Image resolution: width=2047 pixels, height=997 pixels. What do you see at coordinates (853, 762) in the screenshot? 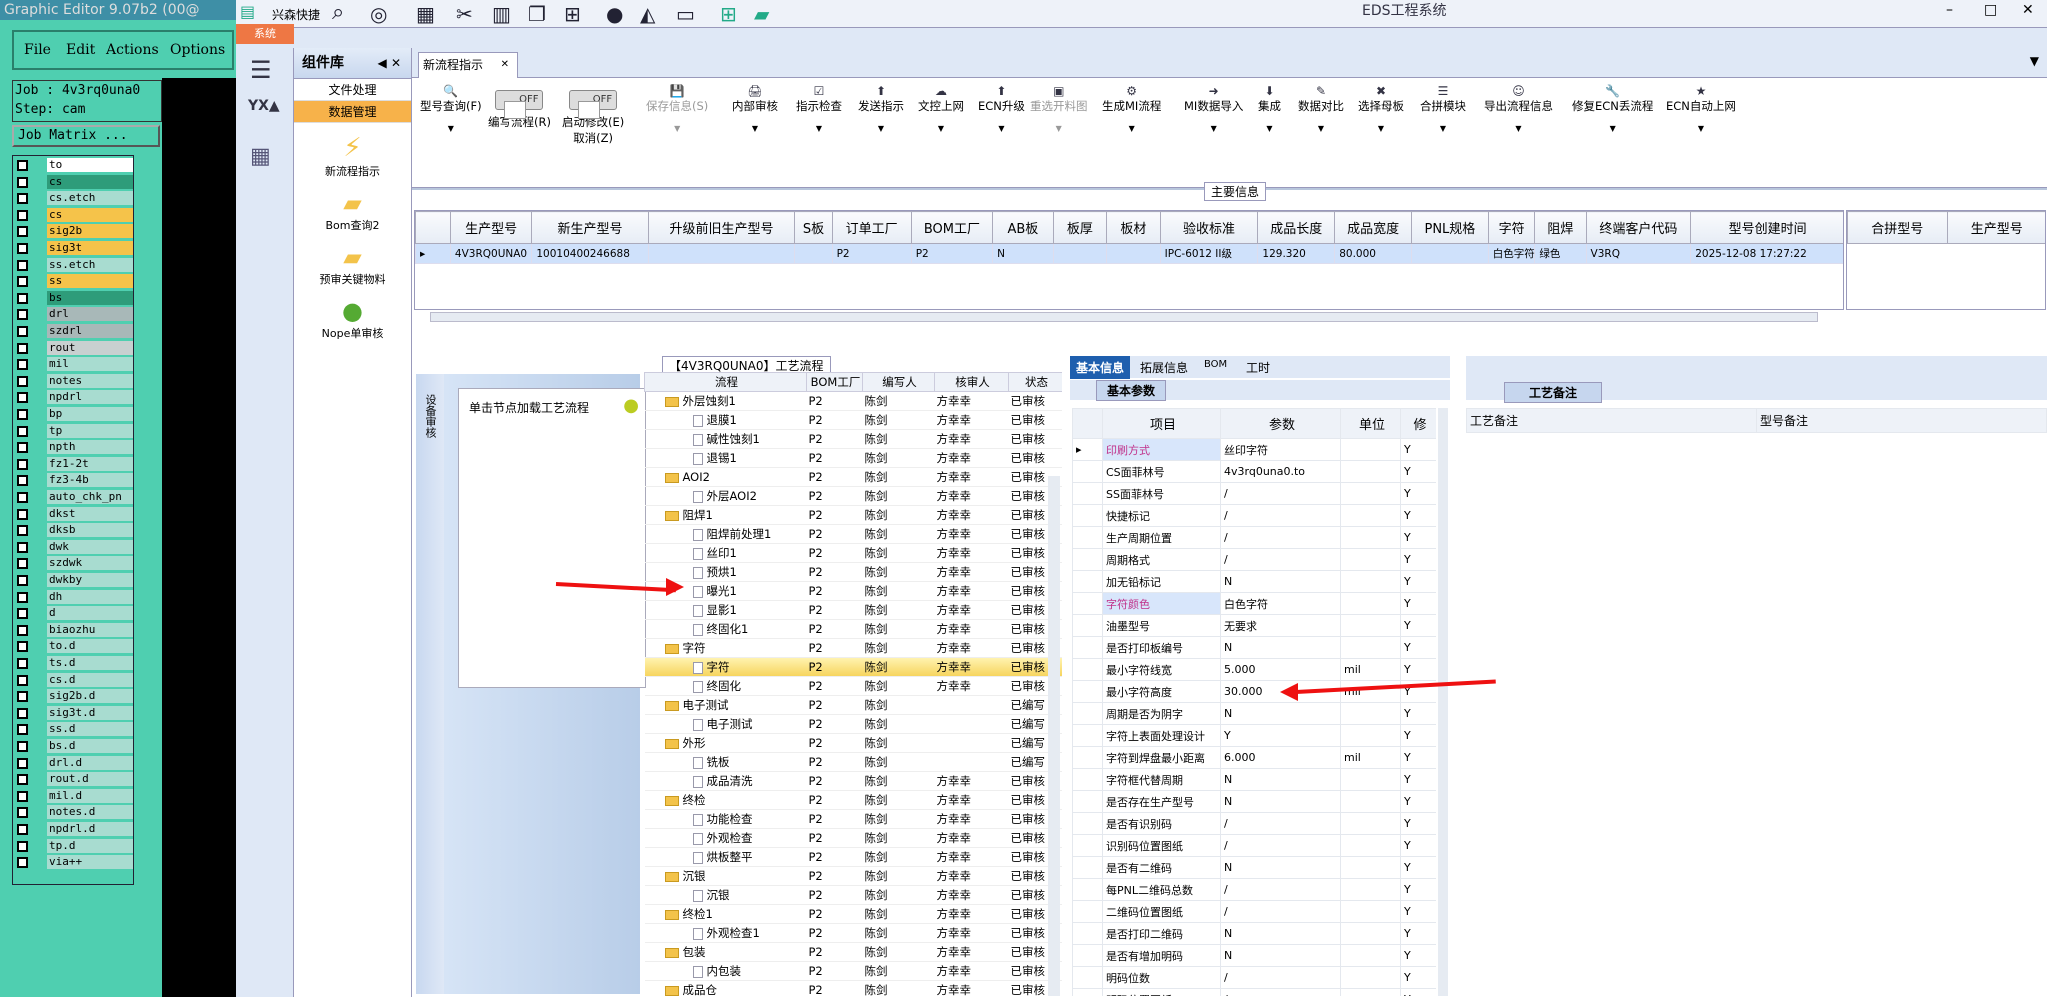
I see `tree-row: 铣板 P2 陈剑 已编写` at bounding box center [853, 762].